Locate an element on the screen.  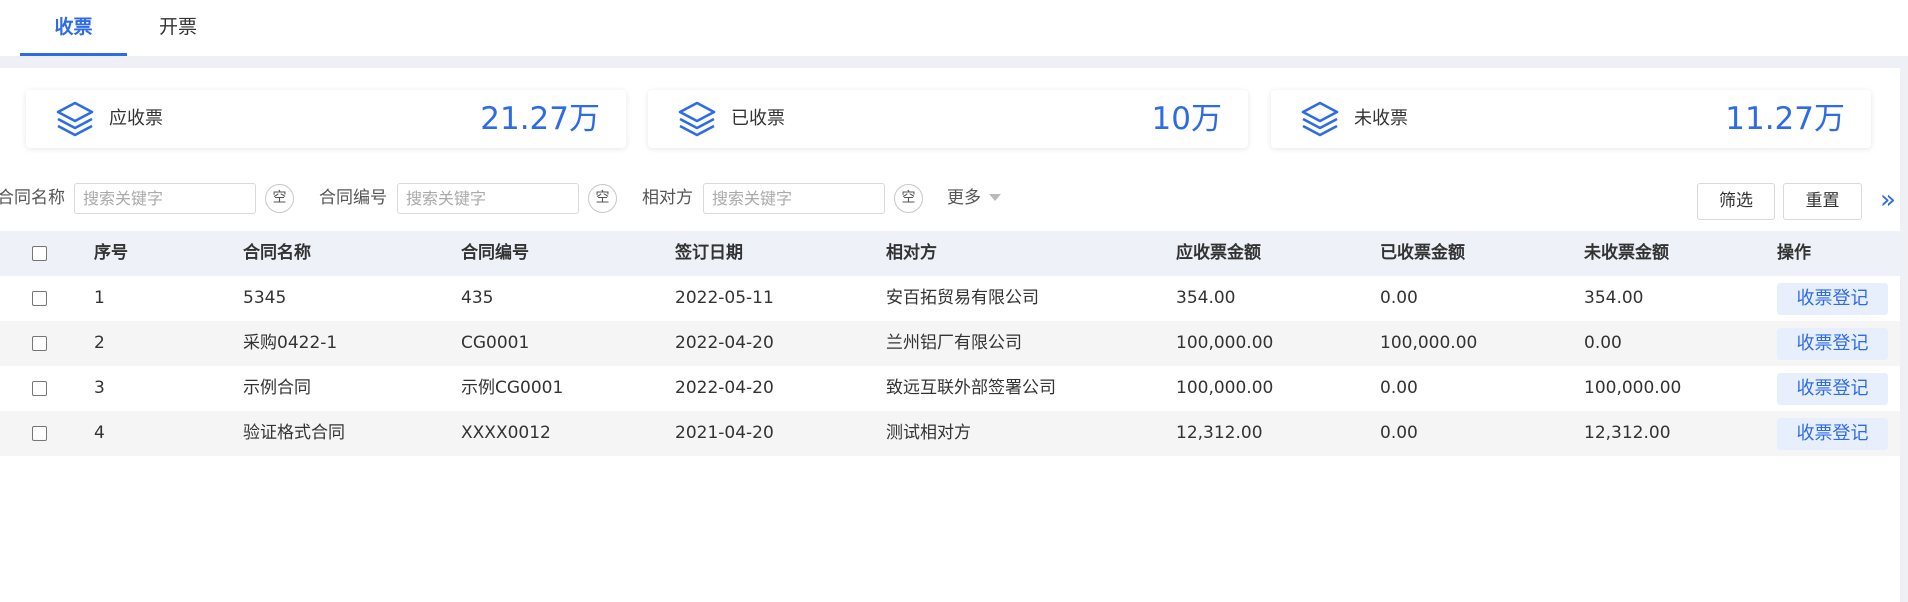
counterparty-clear-button: 空 is located at coordinates (908, 198).